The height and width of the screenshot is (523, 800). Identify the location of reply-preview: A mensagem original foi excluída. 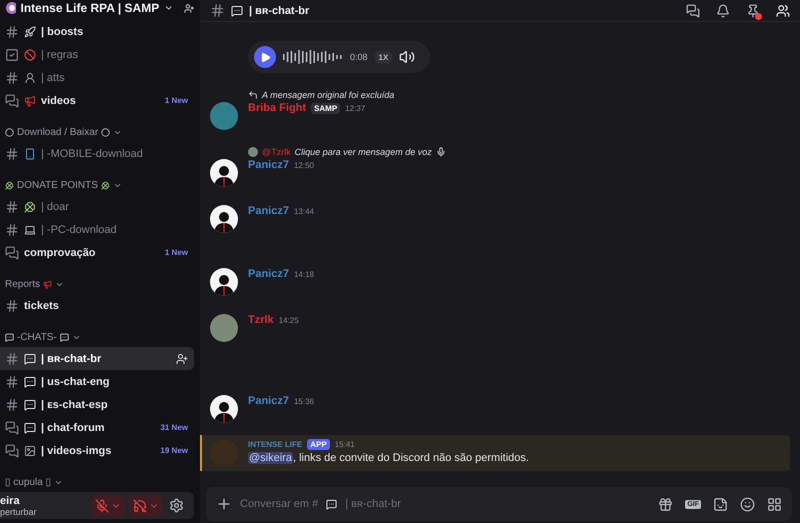
(328, 95).